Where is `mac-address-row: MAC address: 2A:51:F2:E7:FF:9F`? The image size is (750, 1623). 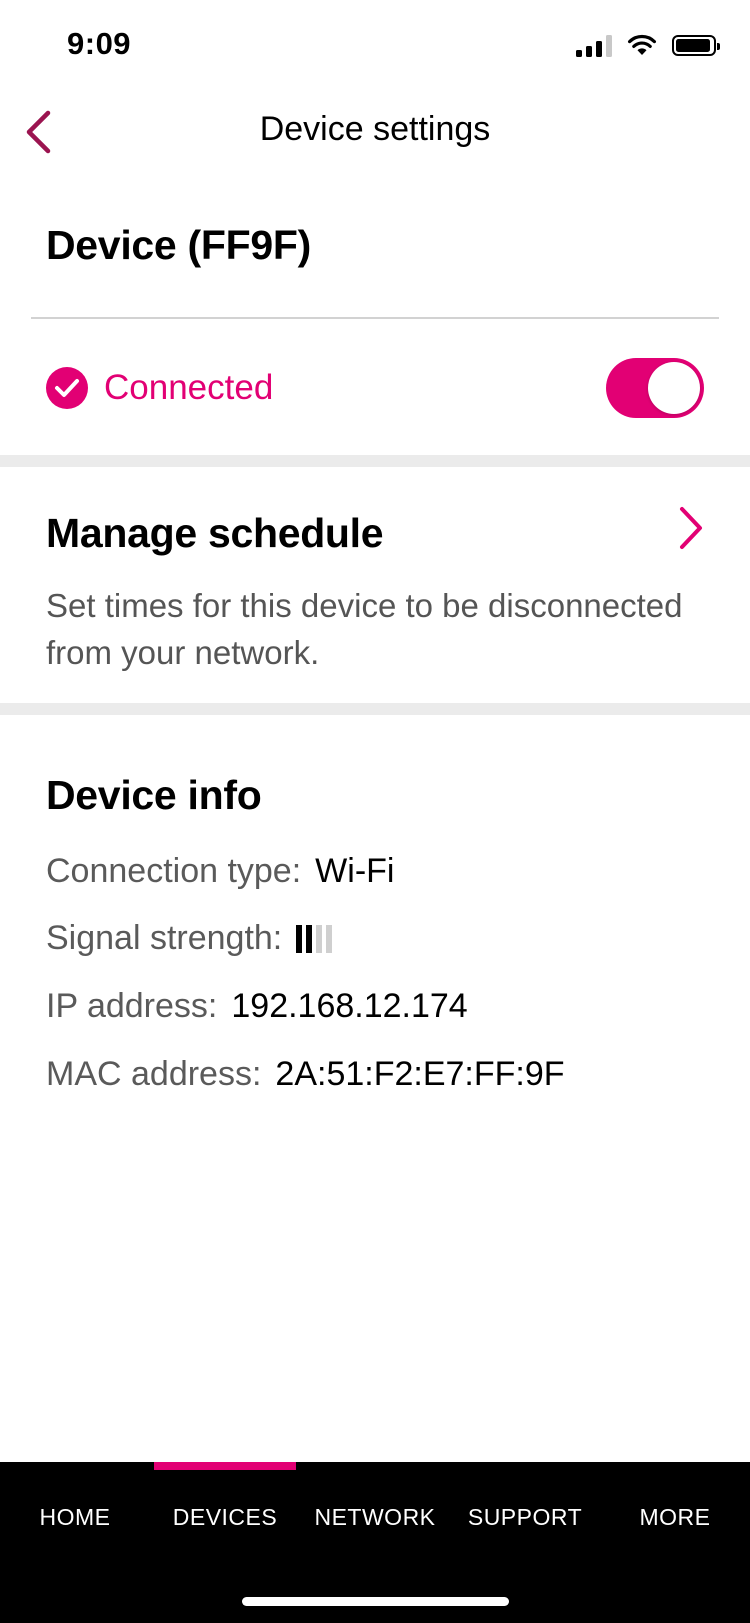 mac-address-row: MAC address: 2A:51:F2:E7:FF:9F is located at coordinates (305, 1074).